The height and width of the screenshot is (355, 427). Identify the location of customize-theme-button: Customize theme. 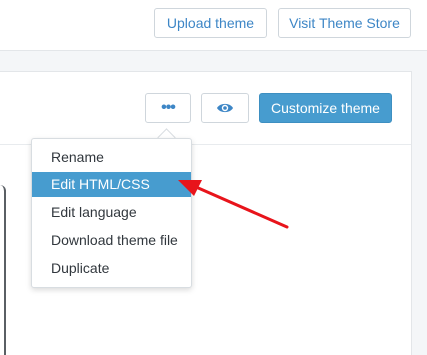
(325, 108).